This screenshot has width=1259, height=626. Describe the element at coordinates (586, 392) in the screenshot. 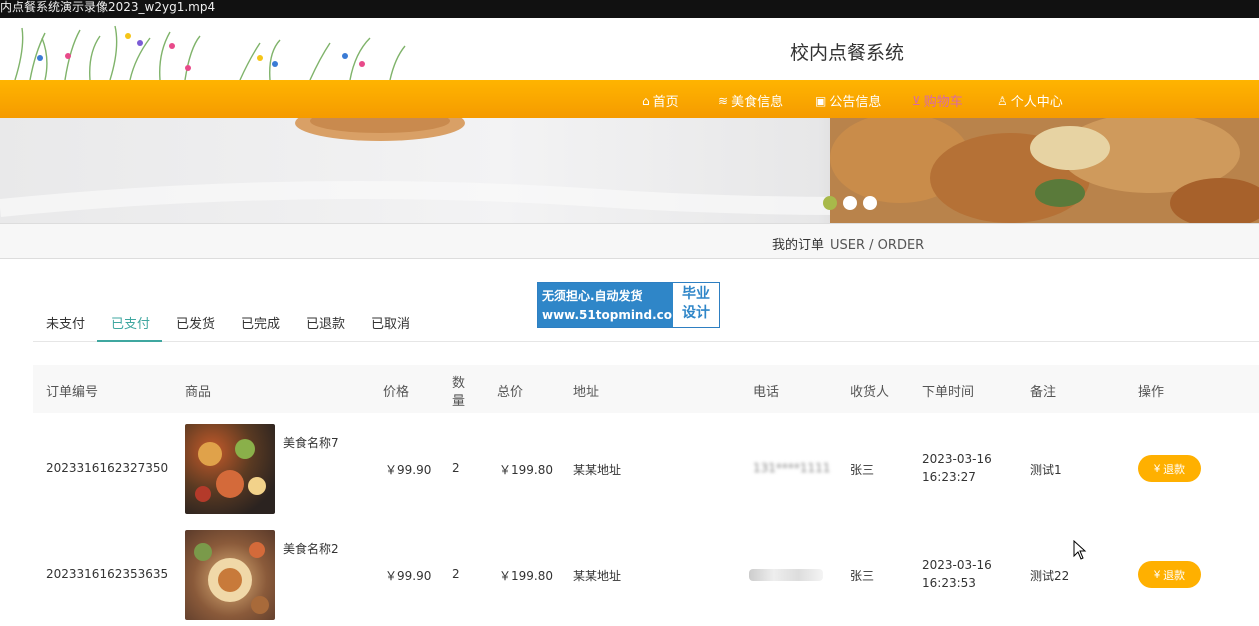

I see `col-address: 地址` at that location.